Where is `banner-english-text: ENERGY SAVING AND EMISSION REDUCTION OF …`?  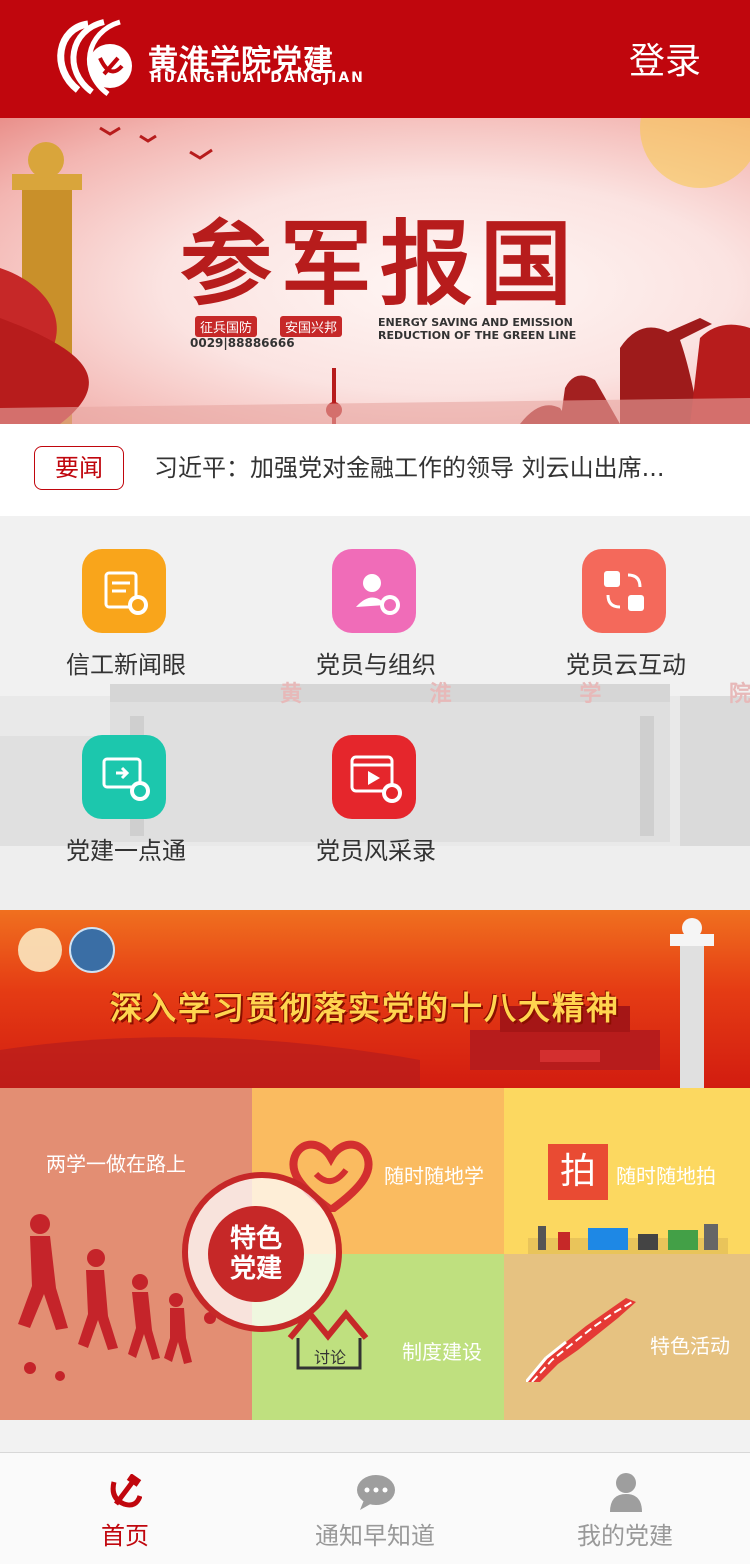 banner-english-text: ENERGY SAVING AND EMISSION REDUCTION OF … is located at coordinates (477, 329).